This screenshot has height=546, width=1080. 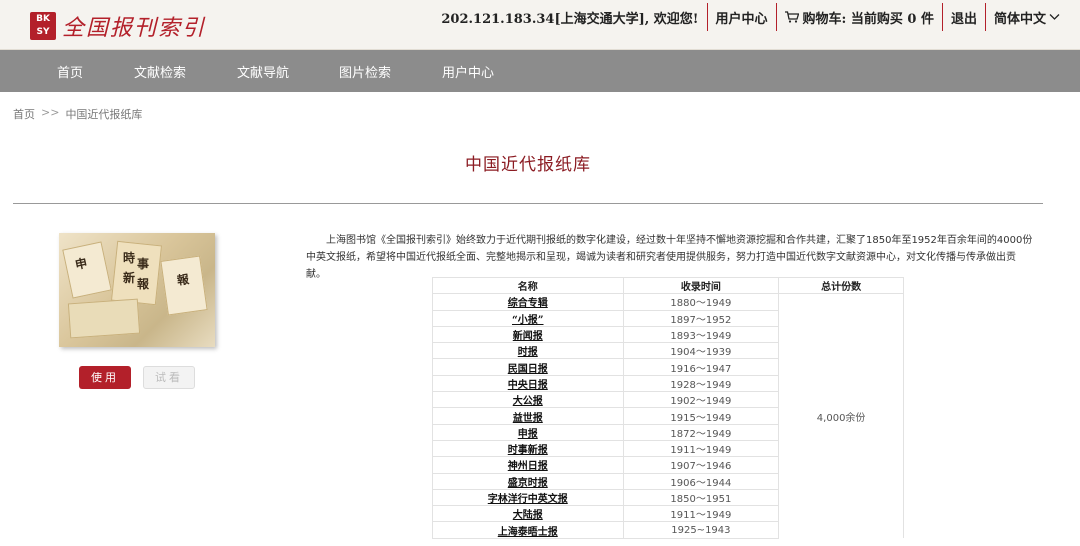 What do you see at coordinates (528, 481) in the screenshot?
I see `newspaper-name-link: 盛京时报` at bounding box center [528, 481].